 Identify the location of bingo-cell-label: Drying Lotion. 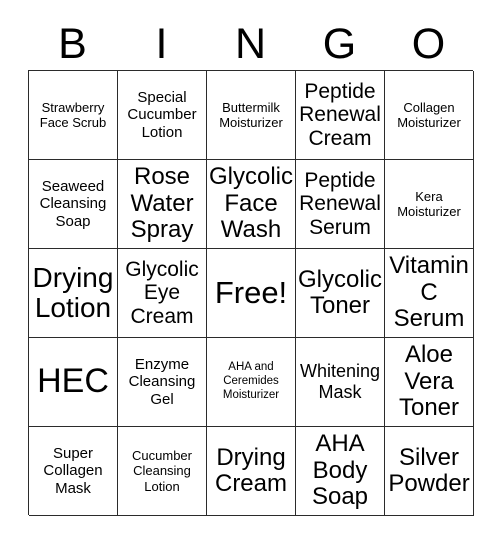
(73, 292).